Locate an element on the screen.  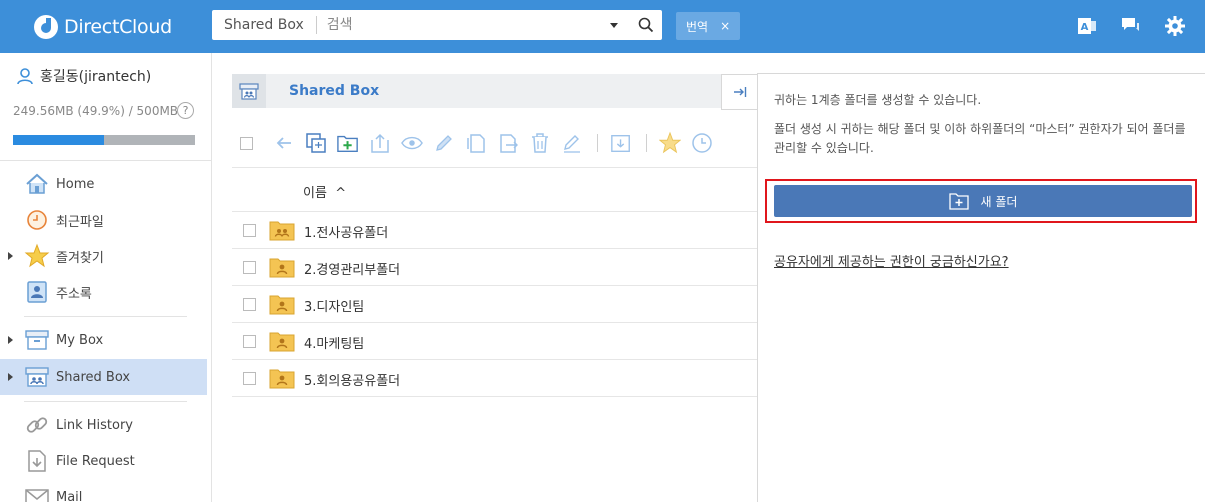
new-folder-toolbar-button is located at coordinates (348, 143).